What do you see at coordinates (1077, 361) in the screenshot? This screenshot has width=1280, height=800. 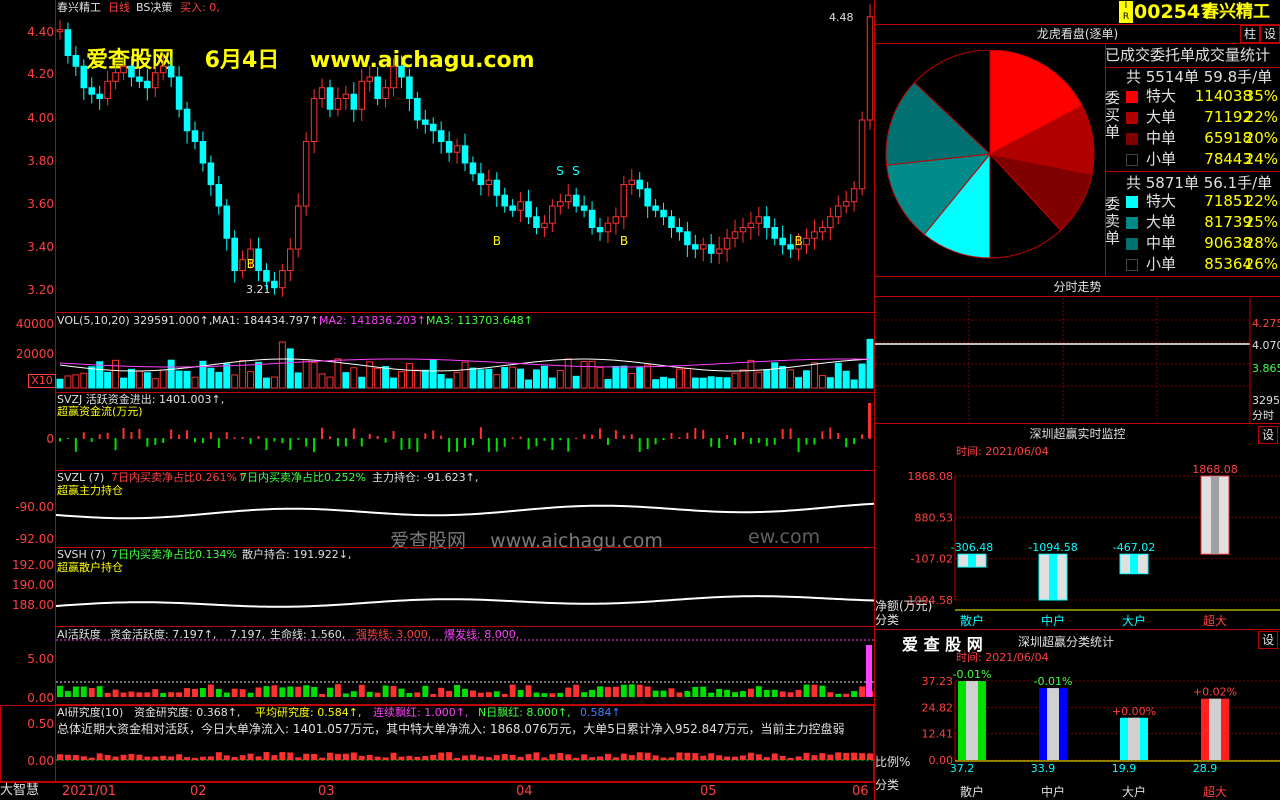 I see `intraday-chart` at bounding box center [1077, 361].